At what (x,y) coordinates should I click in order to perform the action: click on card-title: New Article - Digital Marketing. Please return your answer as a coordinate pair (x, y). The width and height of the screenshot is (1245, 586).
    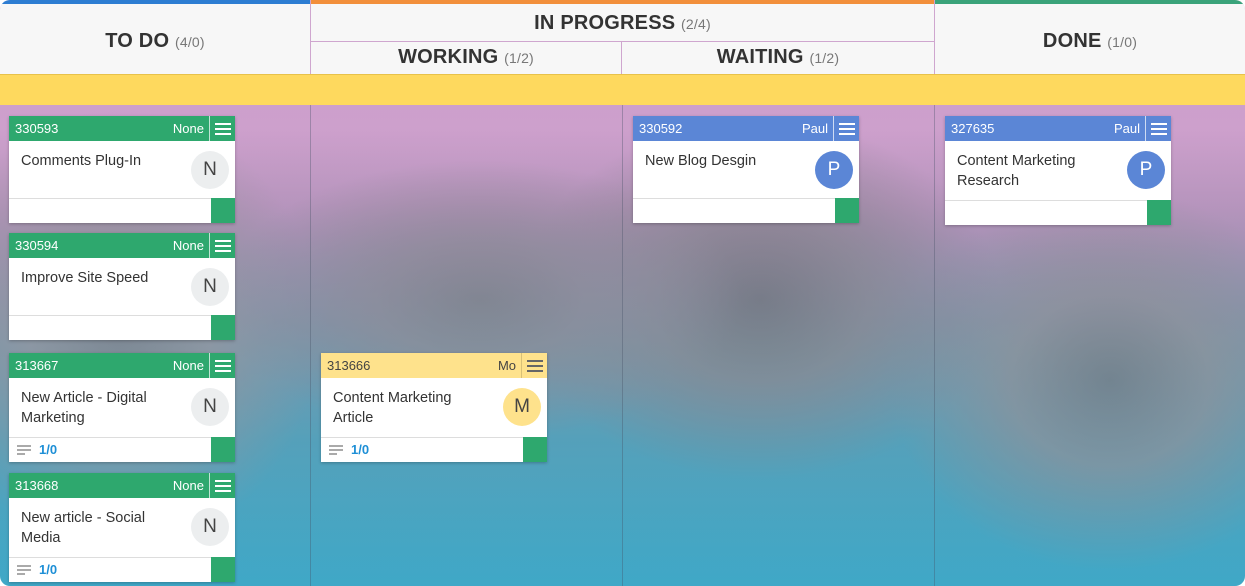
    Looking at the image, I should click on (84, 408).